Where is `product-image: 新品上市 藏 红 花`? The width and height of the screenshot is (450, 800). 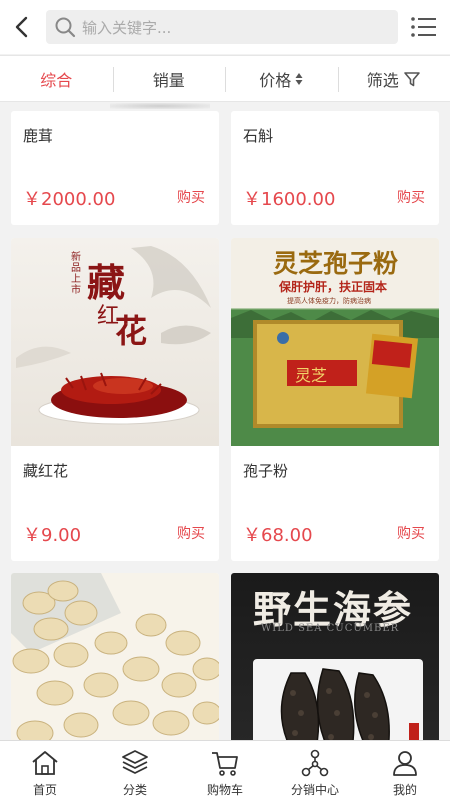 product-image: 新品上市 藏 红 花 is located at coordinates (115, 342).